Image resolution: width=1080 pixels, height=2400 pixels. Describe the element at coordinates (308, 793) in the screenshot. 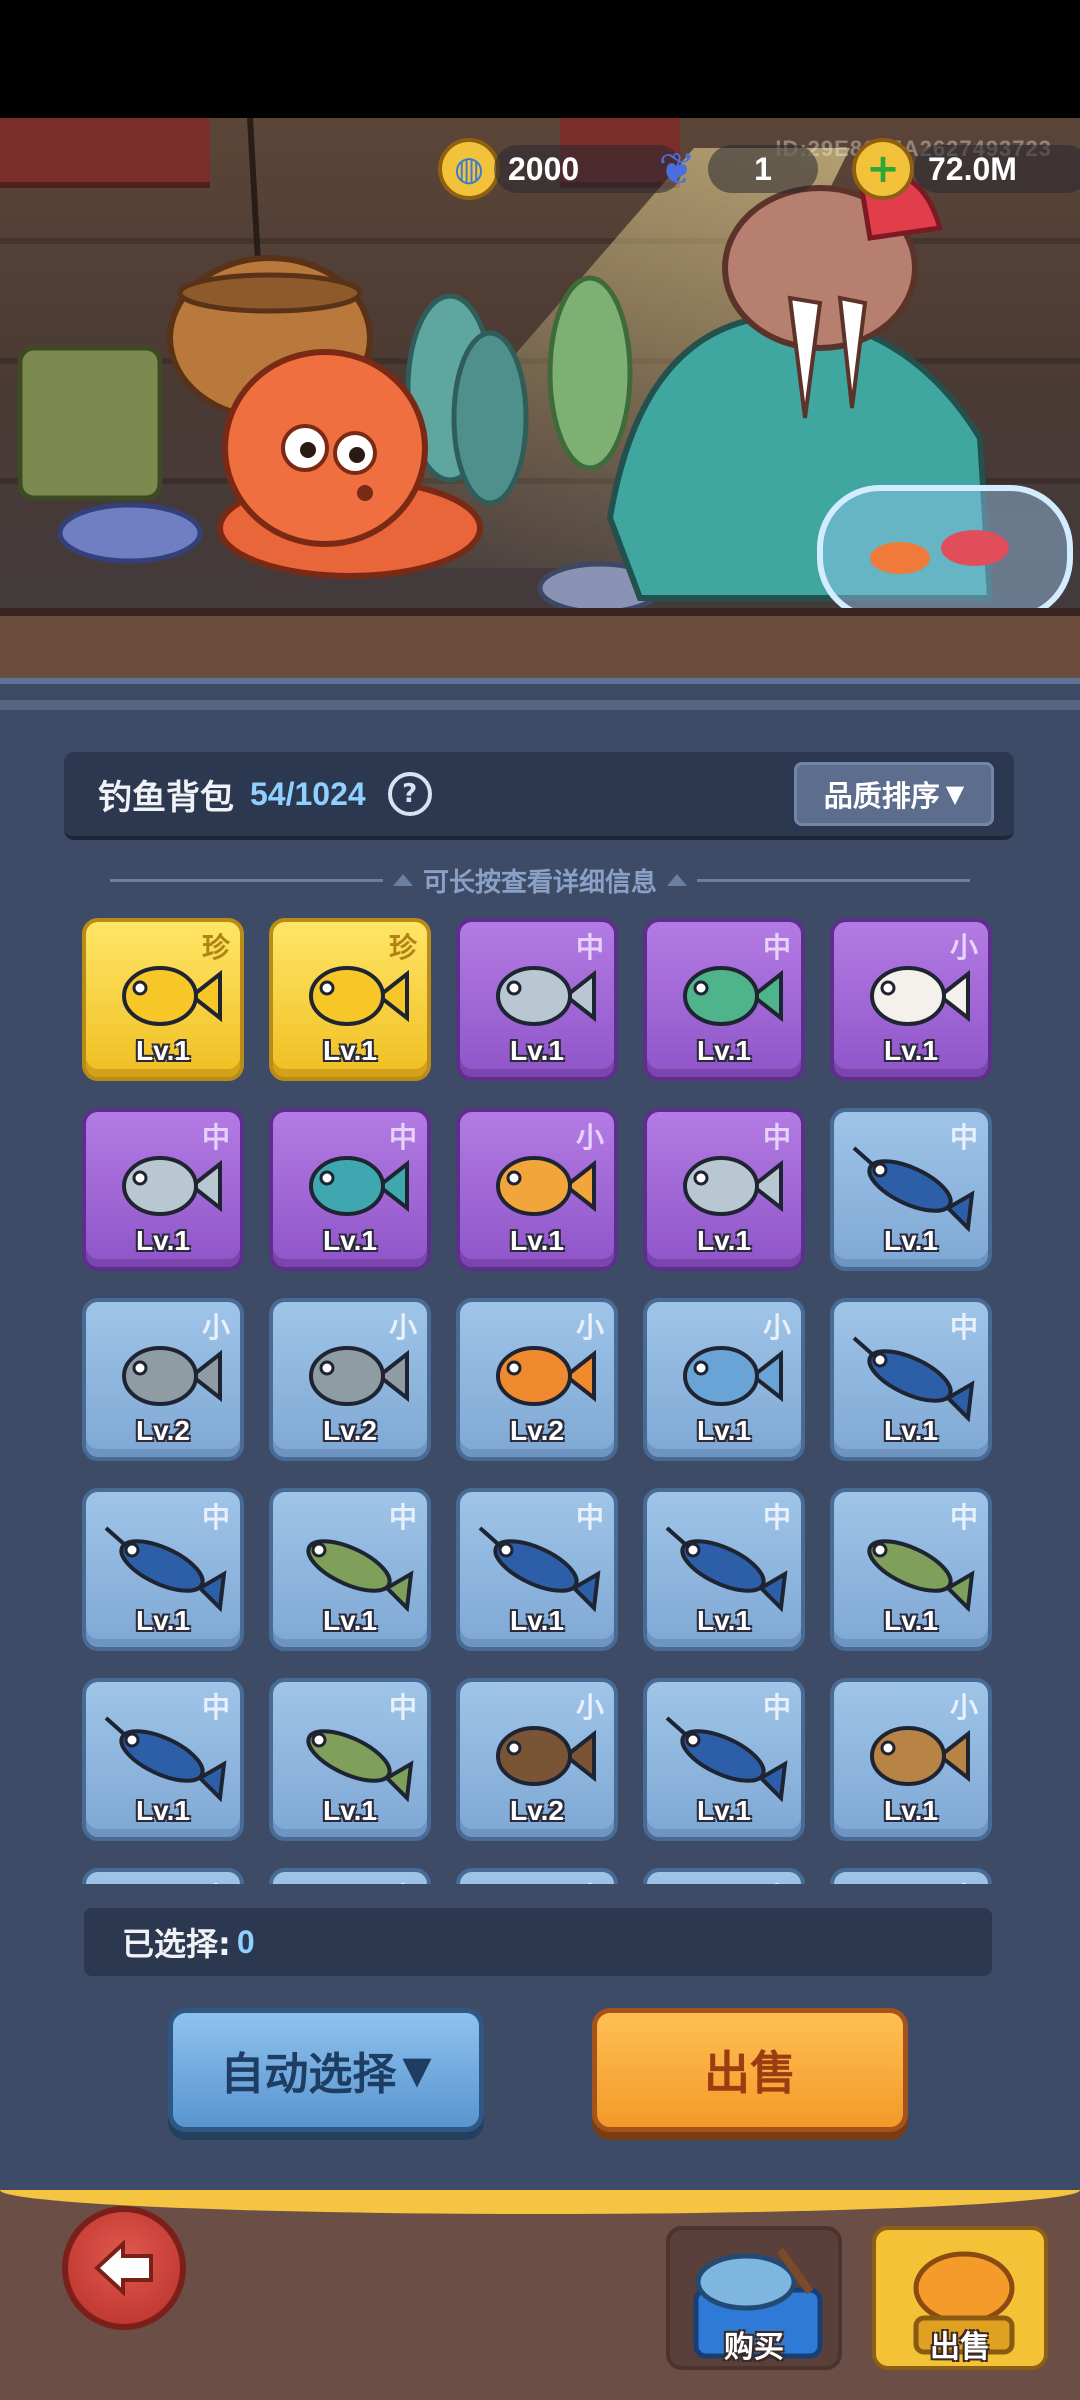

I see `bag-capacity: 54/1024` at that location.